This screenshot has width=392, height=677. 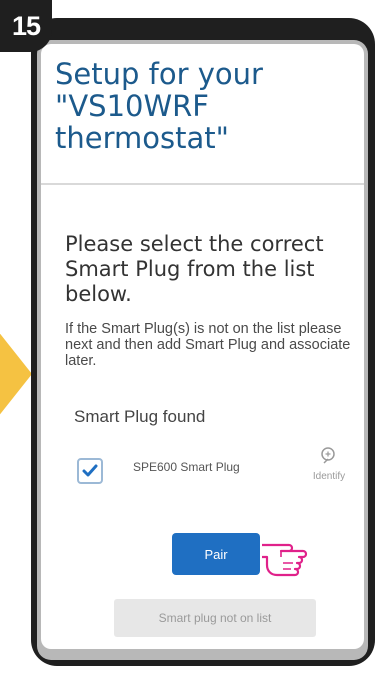 What do you see at coordinates (215, 618) in the screenshot?
I see `smart-plug-not-on-list-button: Smart plug not on list` at bounding box center [215, 618].